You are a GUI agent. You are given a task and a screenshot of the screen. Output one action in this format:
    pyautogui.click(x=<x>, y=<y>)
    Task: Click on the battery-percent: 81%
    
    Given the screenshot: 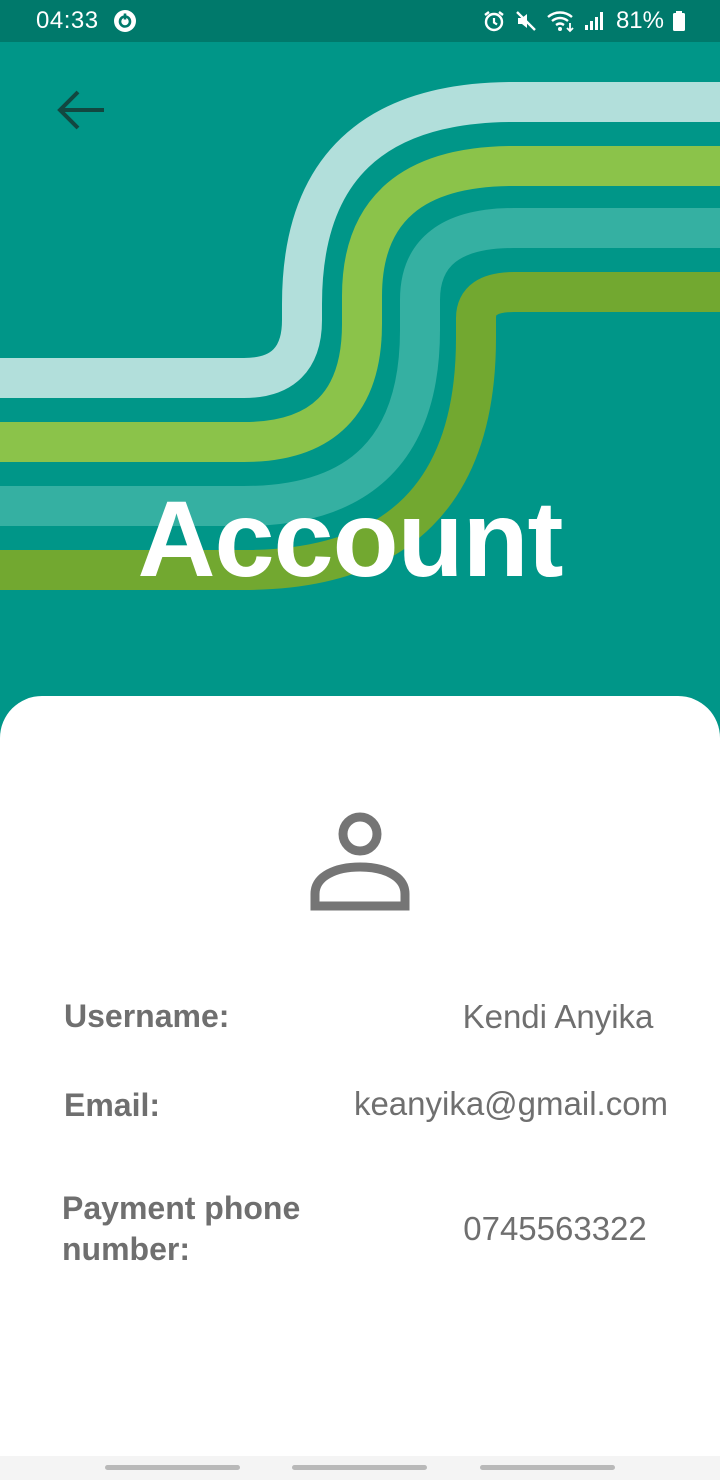 What is the action you would take?
    pyautogui.click(x=639, y=20)
    